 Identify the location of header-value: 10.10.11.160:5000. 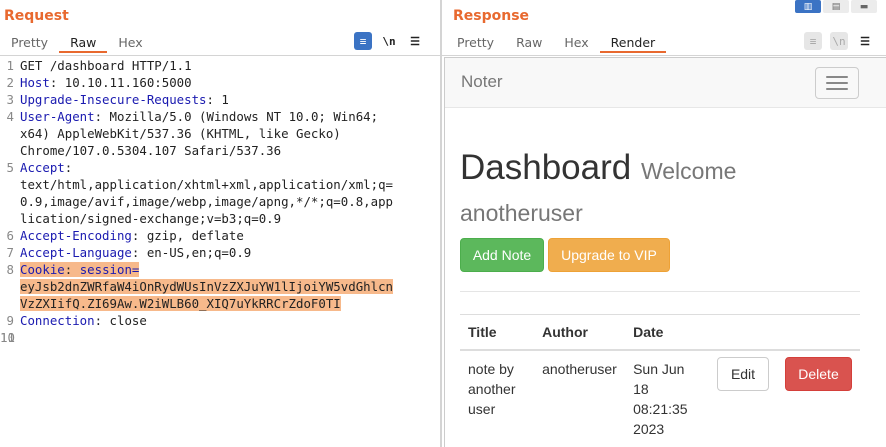
(124, 82).